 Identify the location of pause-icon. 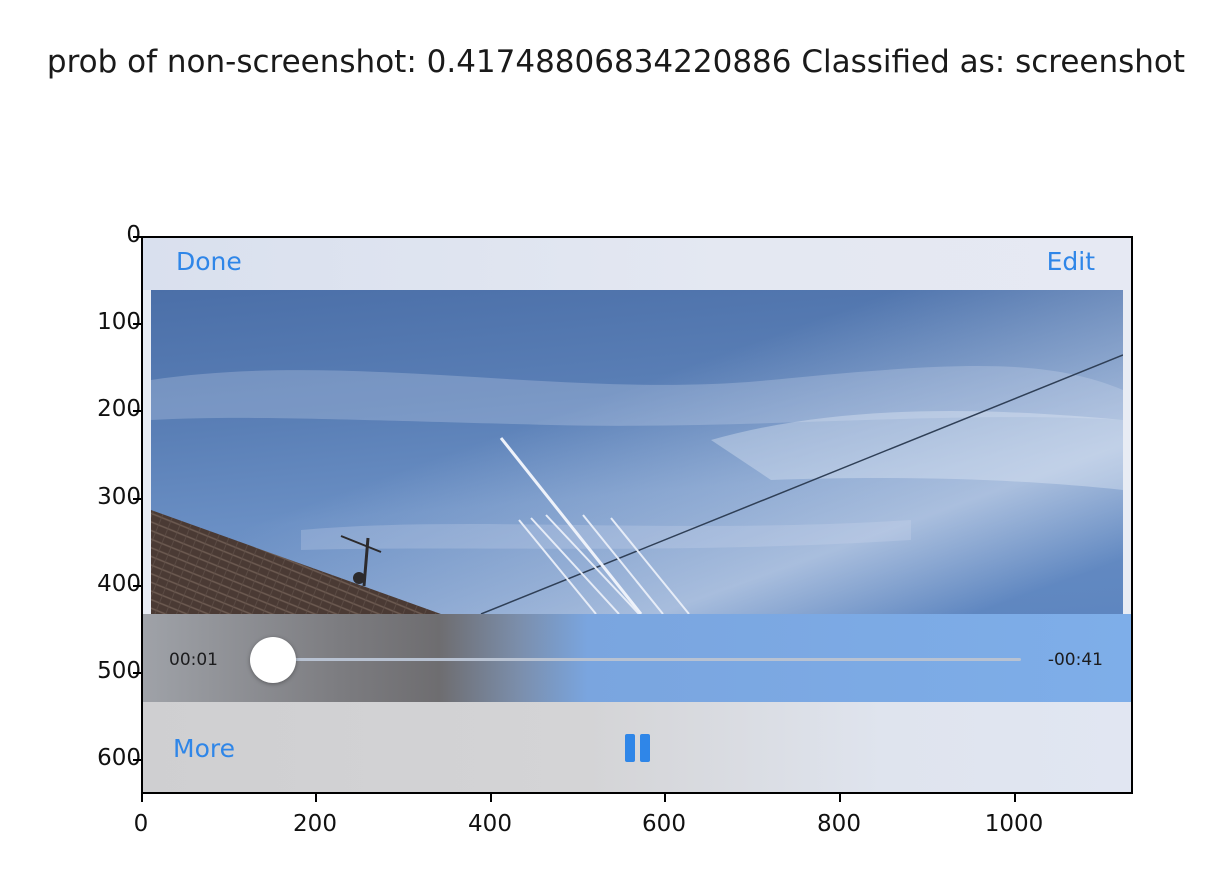
(638, 748).